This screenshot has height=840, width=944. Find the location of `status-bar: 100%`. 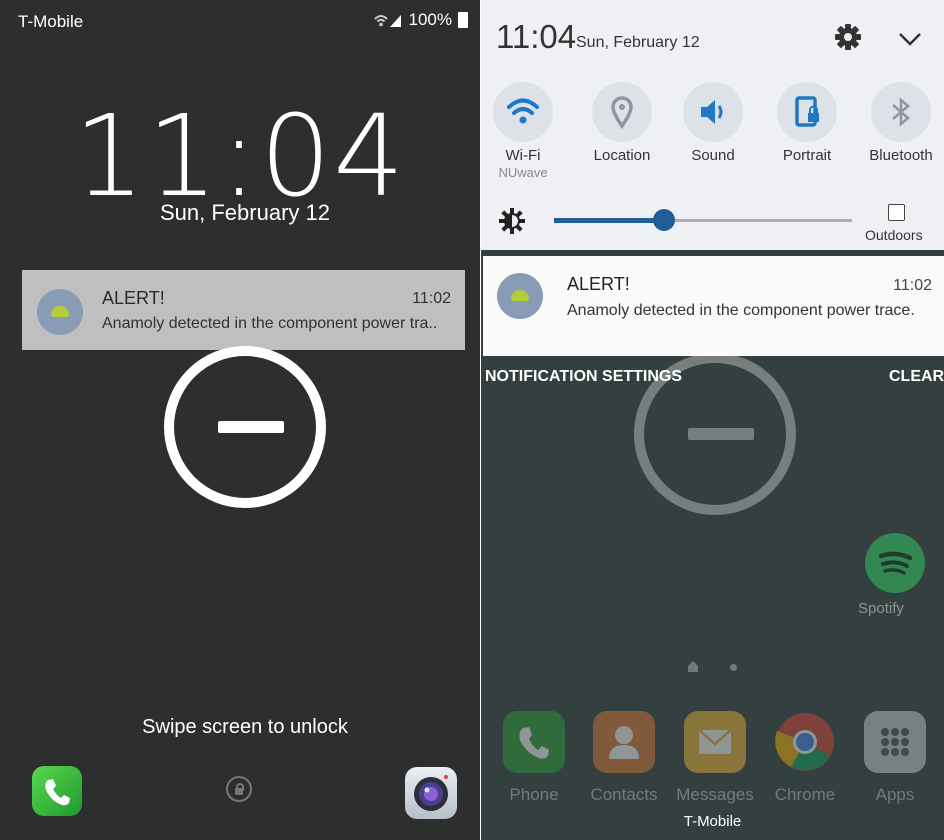

status-bar: 100% is located at coordinates (420, 20).